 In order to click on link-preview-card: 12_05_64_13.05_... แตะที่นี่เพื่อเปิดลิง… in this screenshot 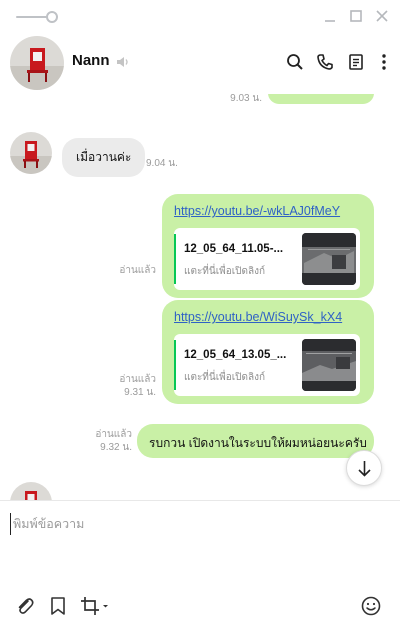, I will do `click(267, 365)`.